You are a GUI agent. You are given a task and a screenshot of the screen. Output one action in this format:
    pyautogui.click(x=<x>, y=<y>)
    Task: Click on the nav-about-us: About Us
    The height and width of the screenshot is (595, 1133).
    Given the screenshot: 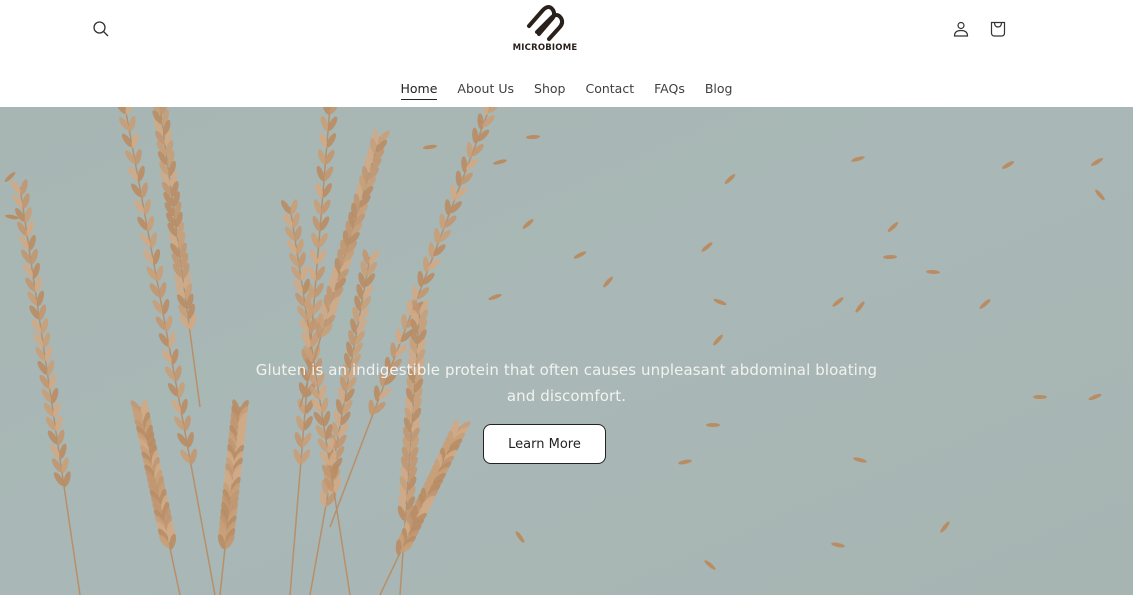 What is the action you would take?
    pyautogui.click(x=485, y=89)
    